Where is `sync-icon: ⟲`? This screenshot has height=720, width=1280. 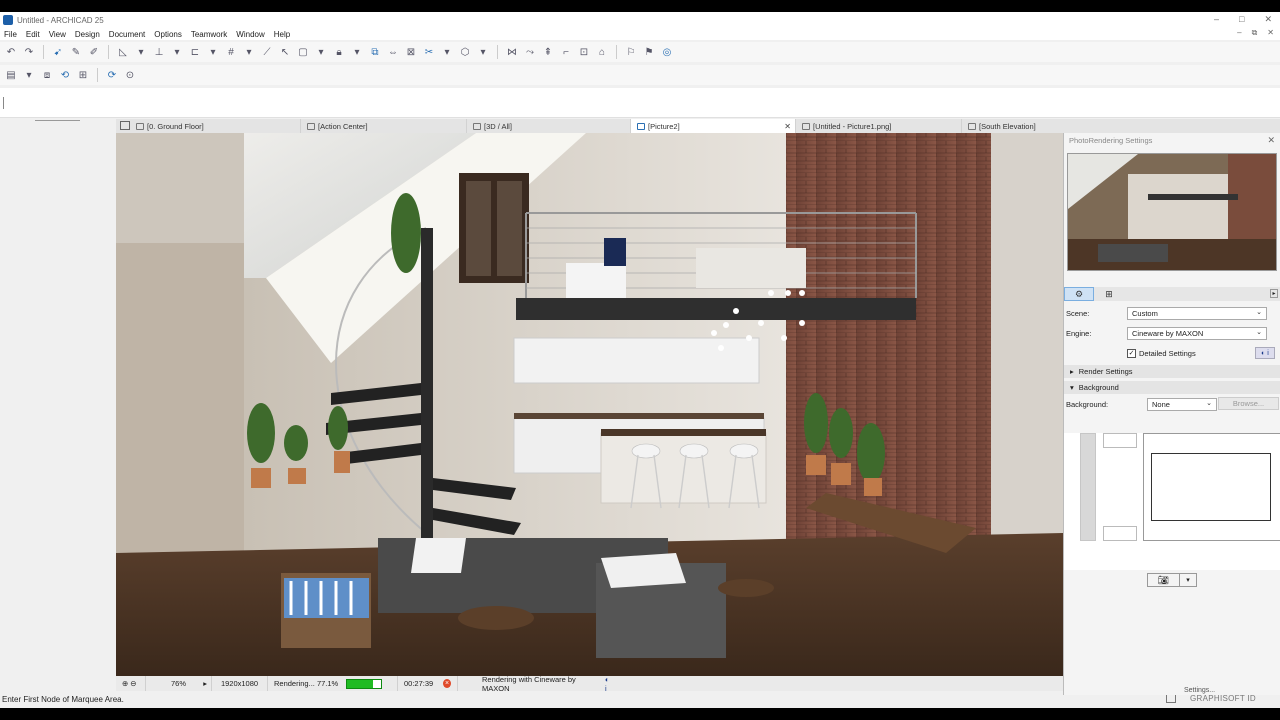
sync-icon: ⟲ is located at coordinates (65, 75).